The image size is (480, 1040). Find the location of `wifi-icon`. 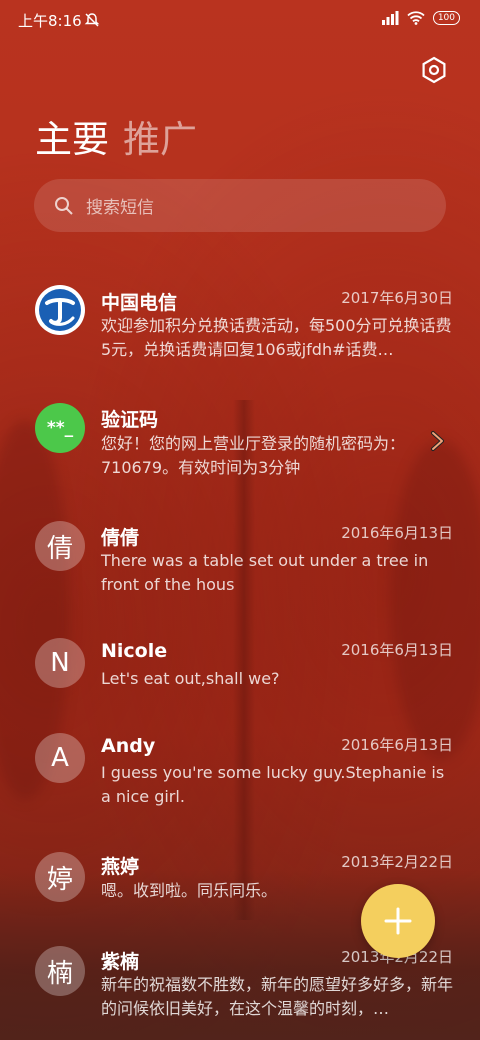

wifi-icon is located at coordinates (416, 18).